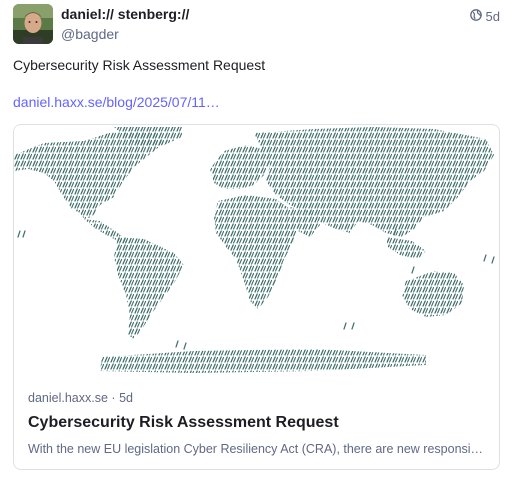  I want to click on post-text: Cybersecurity Risk Assessment Request, so click(139, 65).